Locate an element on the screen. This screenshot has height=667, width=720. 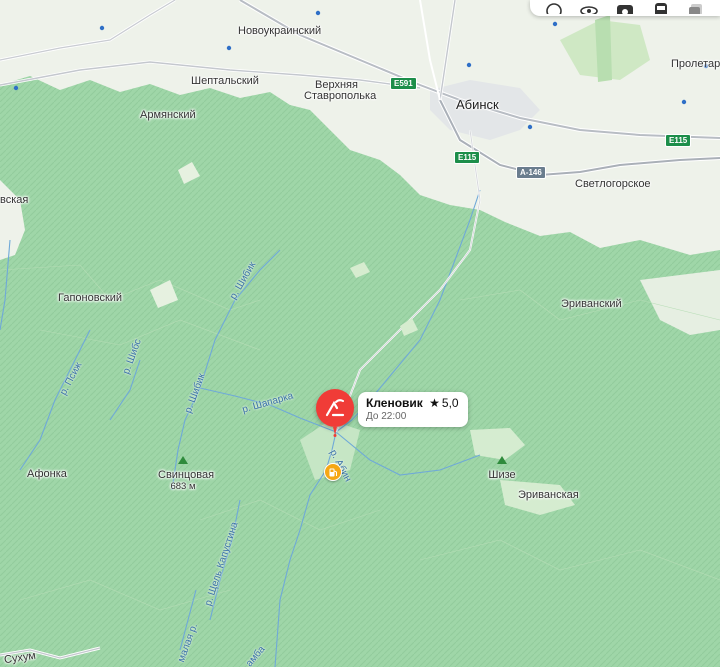
place-svetlogorskoe: Светлогорское is located at coordinates (613, 184).